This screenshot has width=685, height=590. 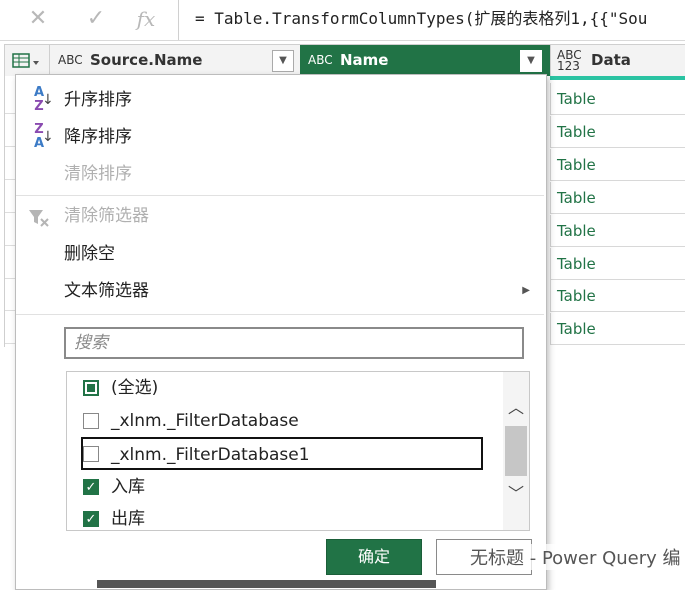 What do you see at coordinates (128, 487) in the screenshot?
I see `list-item-label: 入库` at bounding box center [128, 487].